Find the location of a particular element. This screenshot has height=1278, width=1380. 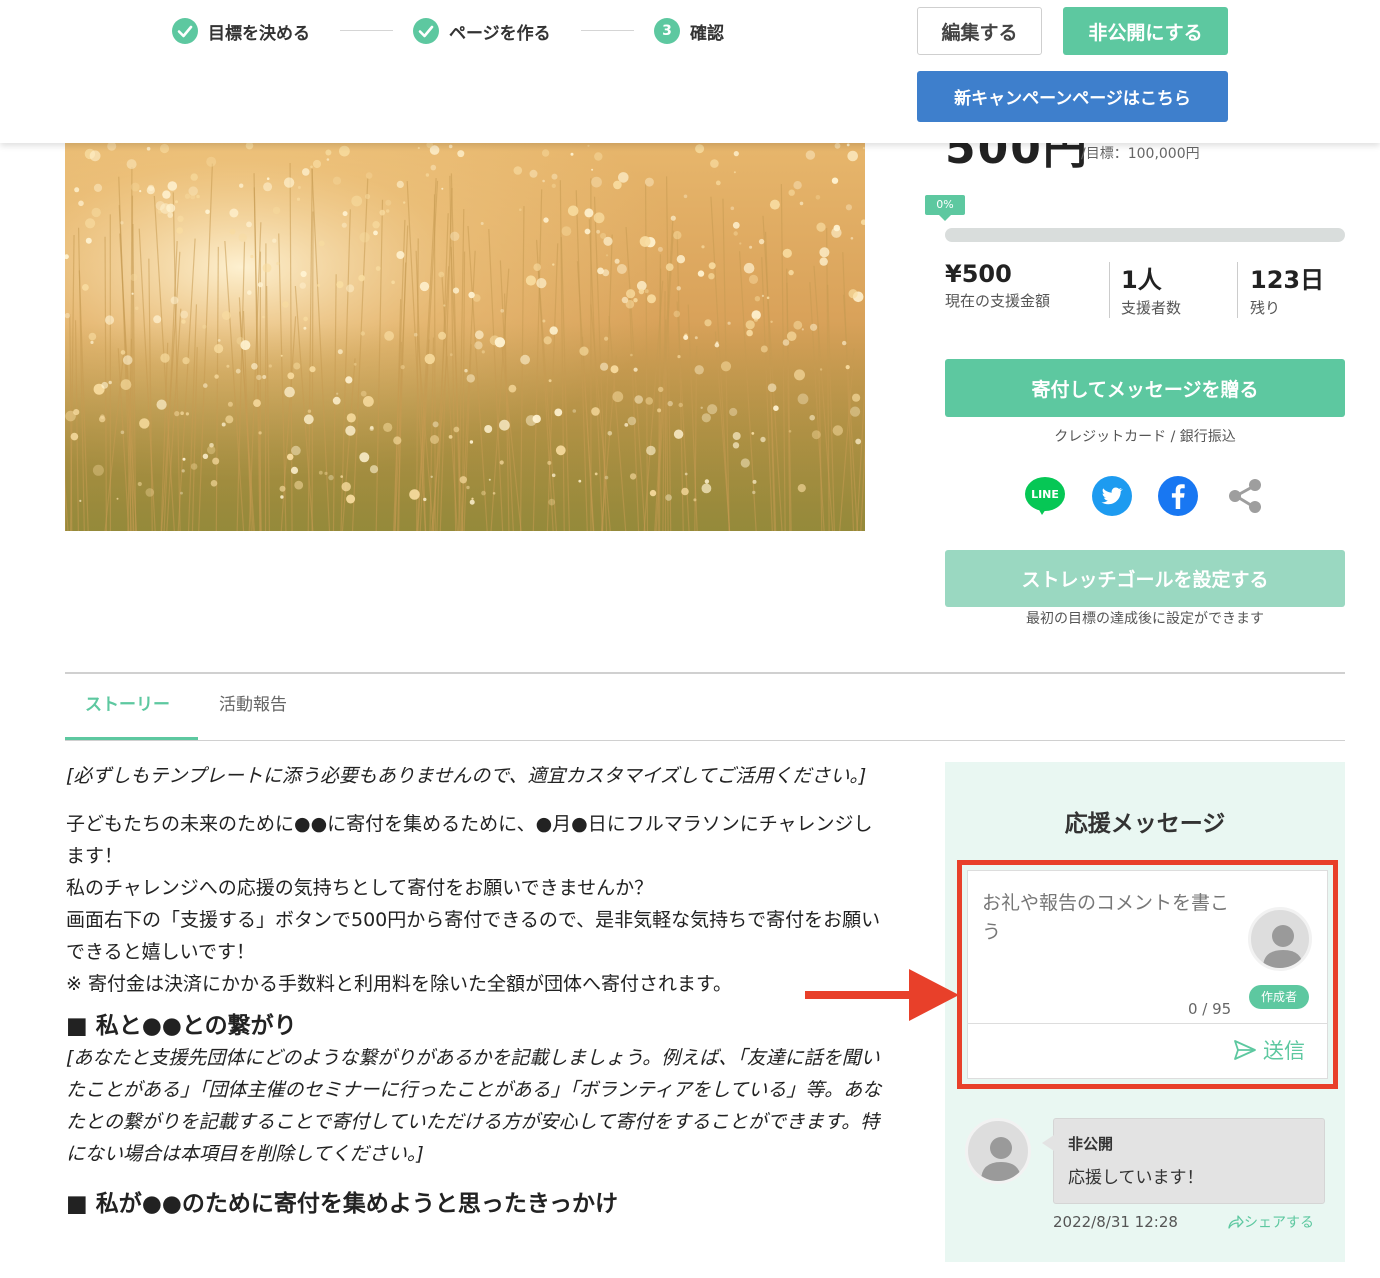

progress-percent-badge: 0% is located at coordinates (945, 208).